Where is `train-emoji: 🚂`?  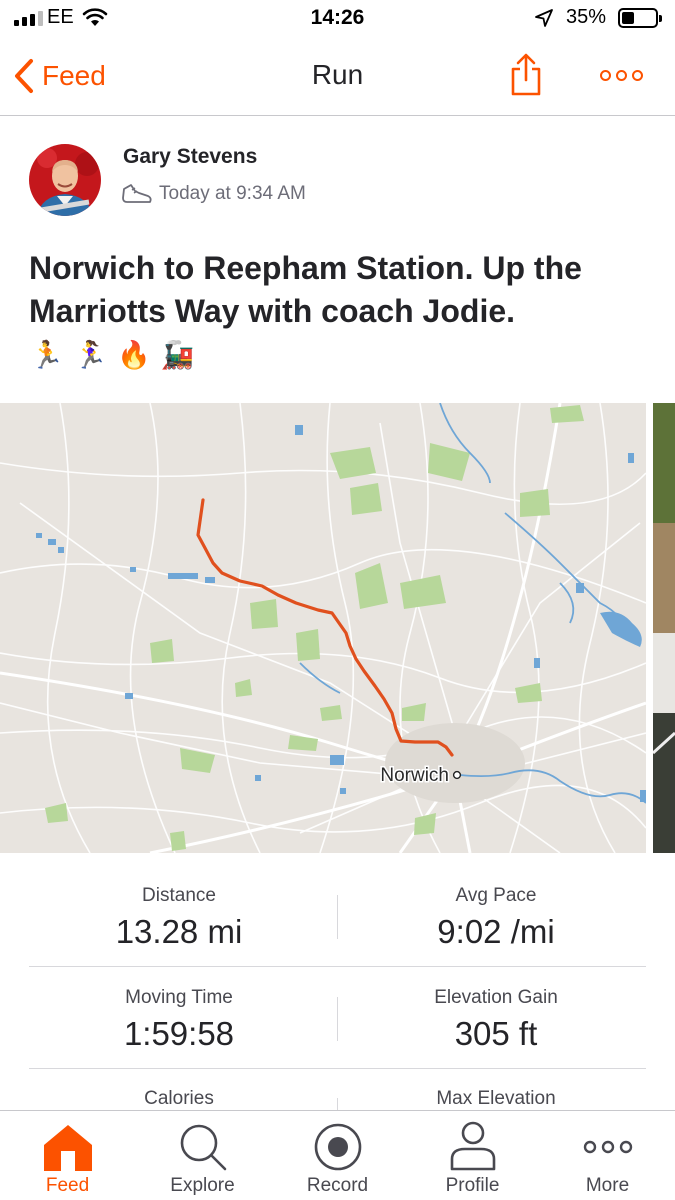
train-emoji: 🚂 is located at coordinates (177, 355).